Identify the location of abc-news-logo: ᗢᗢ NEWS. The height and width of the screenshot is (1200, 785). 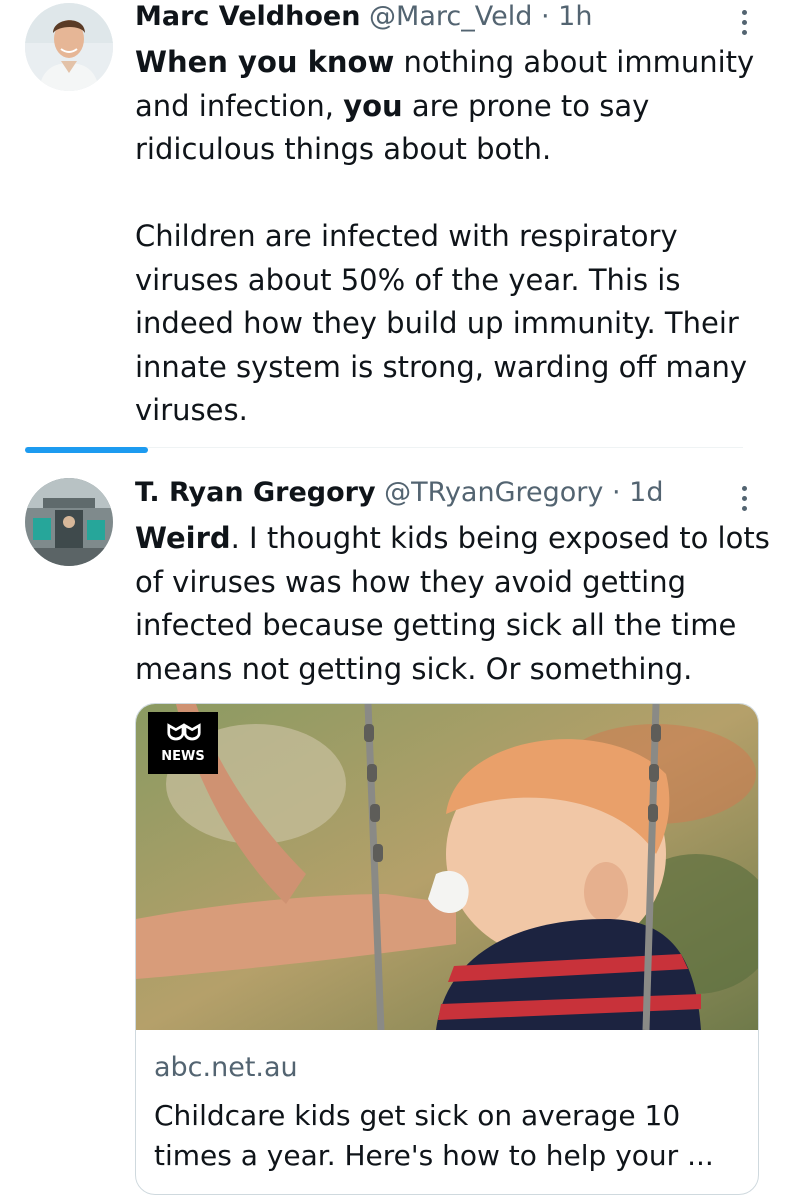
(183, 743).